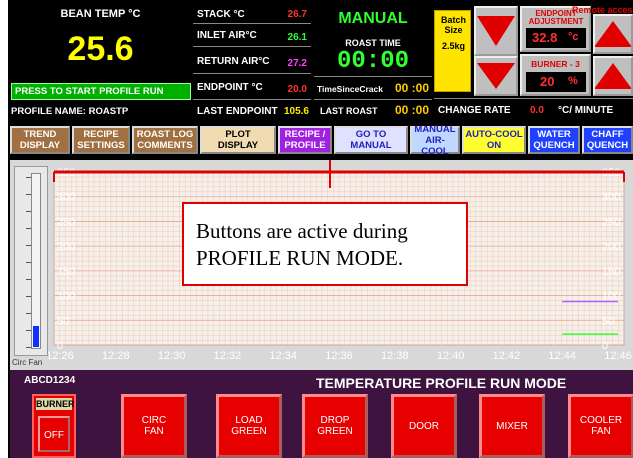 The height and width of the screenshot is (458, 633). I want to click on nav-button-line-1: RECIPE /, so click(305, 134).